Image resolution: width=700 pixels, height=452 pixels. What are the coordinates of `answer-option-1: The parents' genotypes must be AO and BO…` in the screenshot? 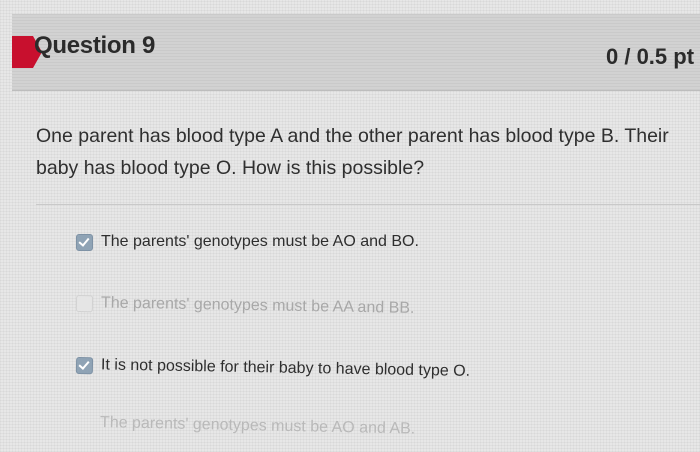 It's located at (247, 242).